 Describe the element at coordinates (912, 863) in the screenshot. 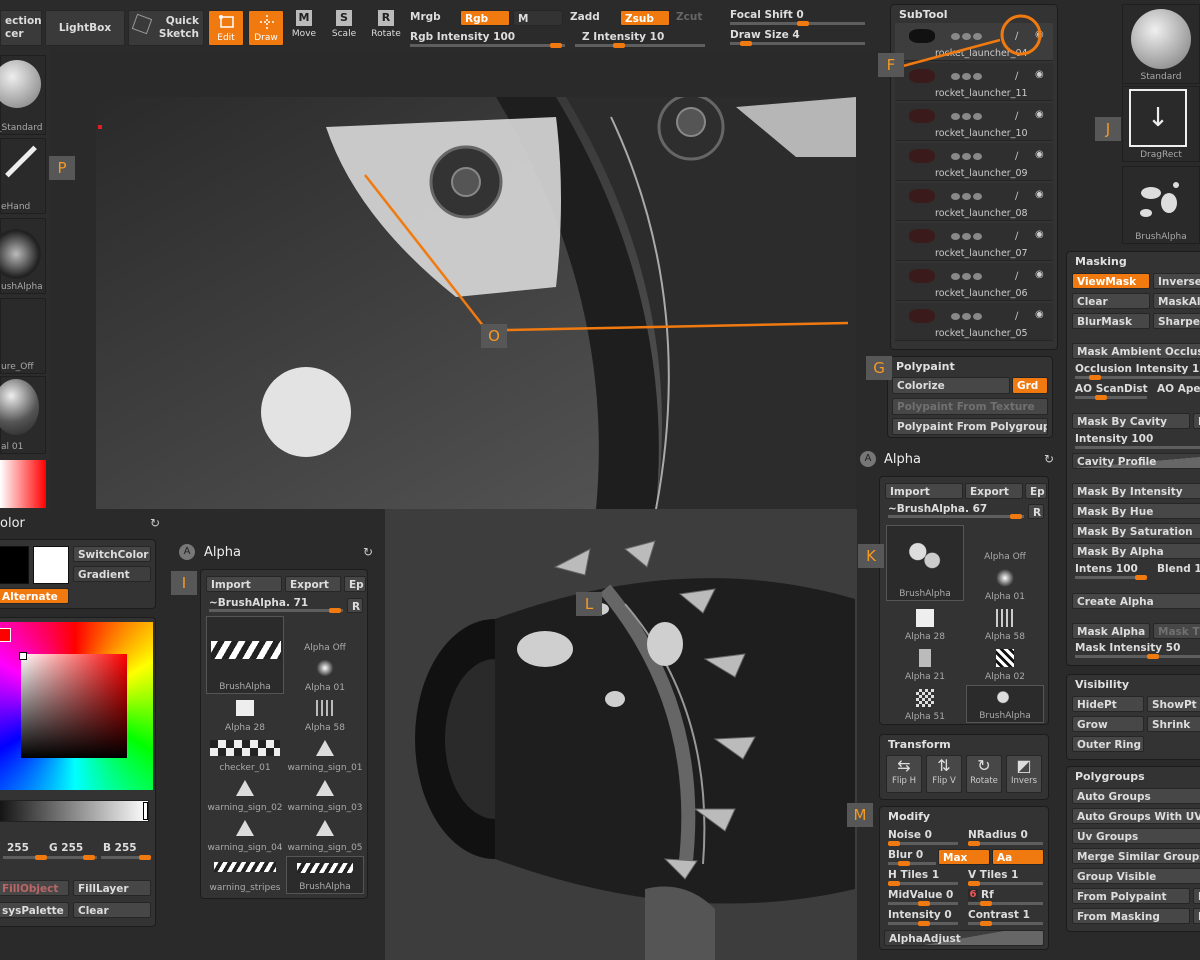

I see `blur-slider` at that location.